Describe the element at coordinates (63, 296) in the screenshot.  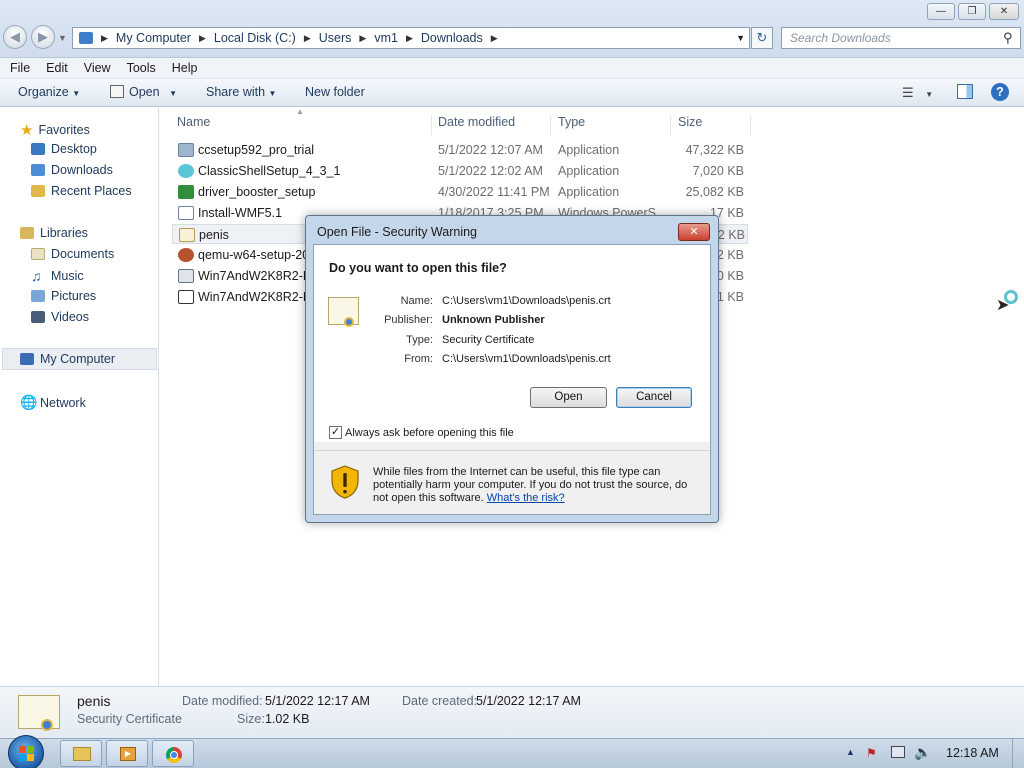
I see `nav-item-pictures: Pictures` at that location.